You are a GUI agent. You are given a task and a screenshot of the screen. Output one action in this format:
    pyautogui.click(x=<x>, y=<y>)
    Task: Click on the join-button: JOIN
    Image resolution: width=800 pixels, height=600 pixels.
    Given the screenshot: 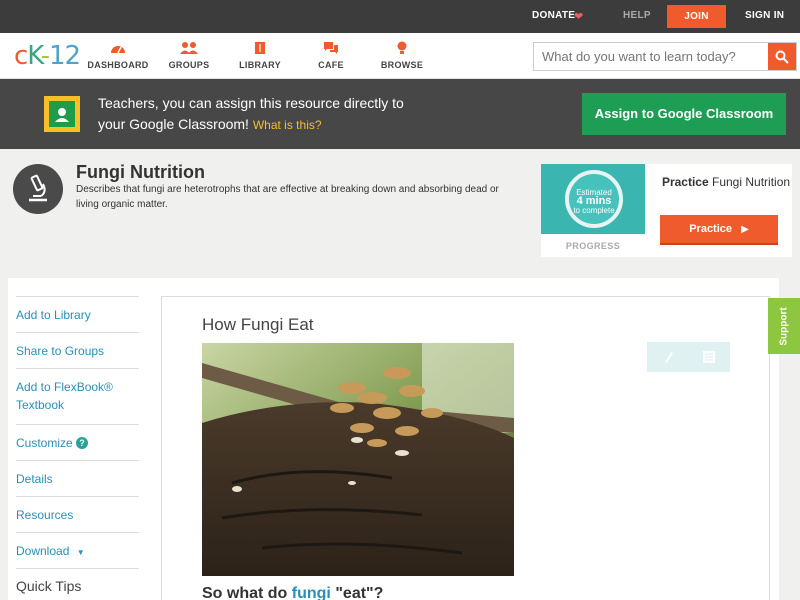 What is the action you would take?
    pyautogui.click(x=696, y=16)
    